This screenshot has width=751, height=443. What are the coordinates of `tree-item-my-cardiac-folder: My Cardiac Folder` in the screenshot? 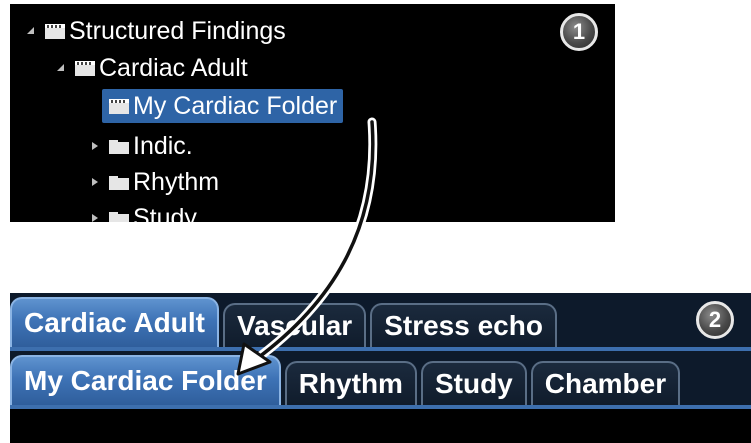 It's located at (223, 106).